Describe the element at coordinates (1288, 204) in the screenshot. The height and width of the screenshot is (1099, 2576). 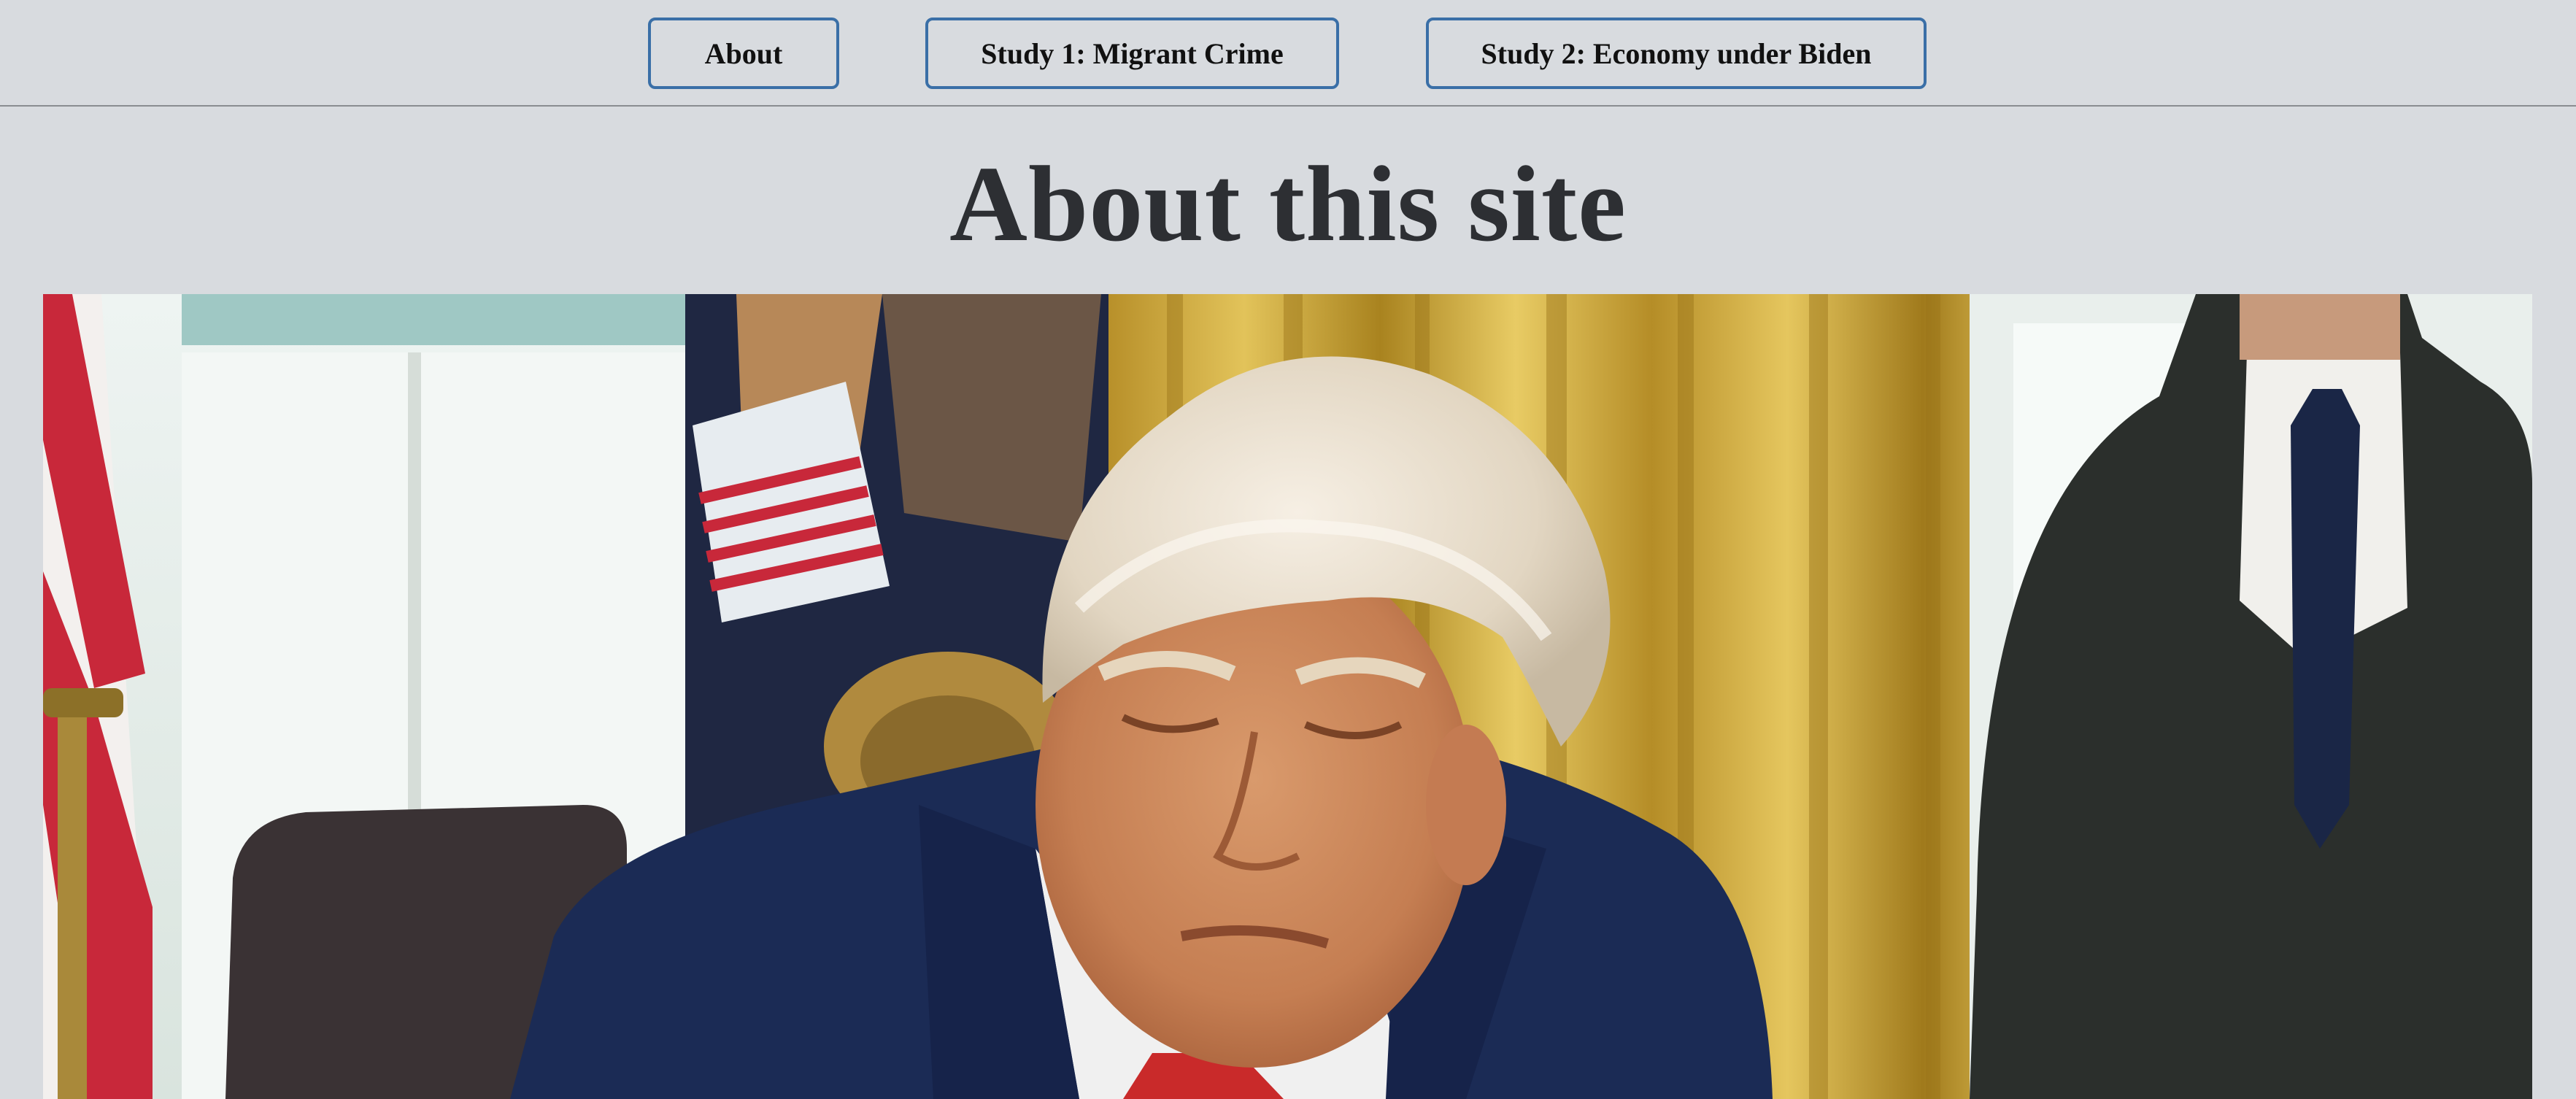
I see `page-title: About this site` at that location.